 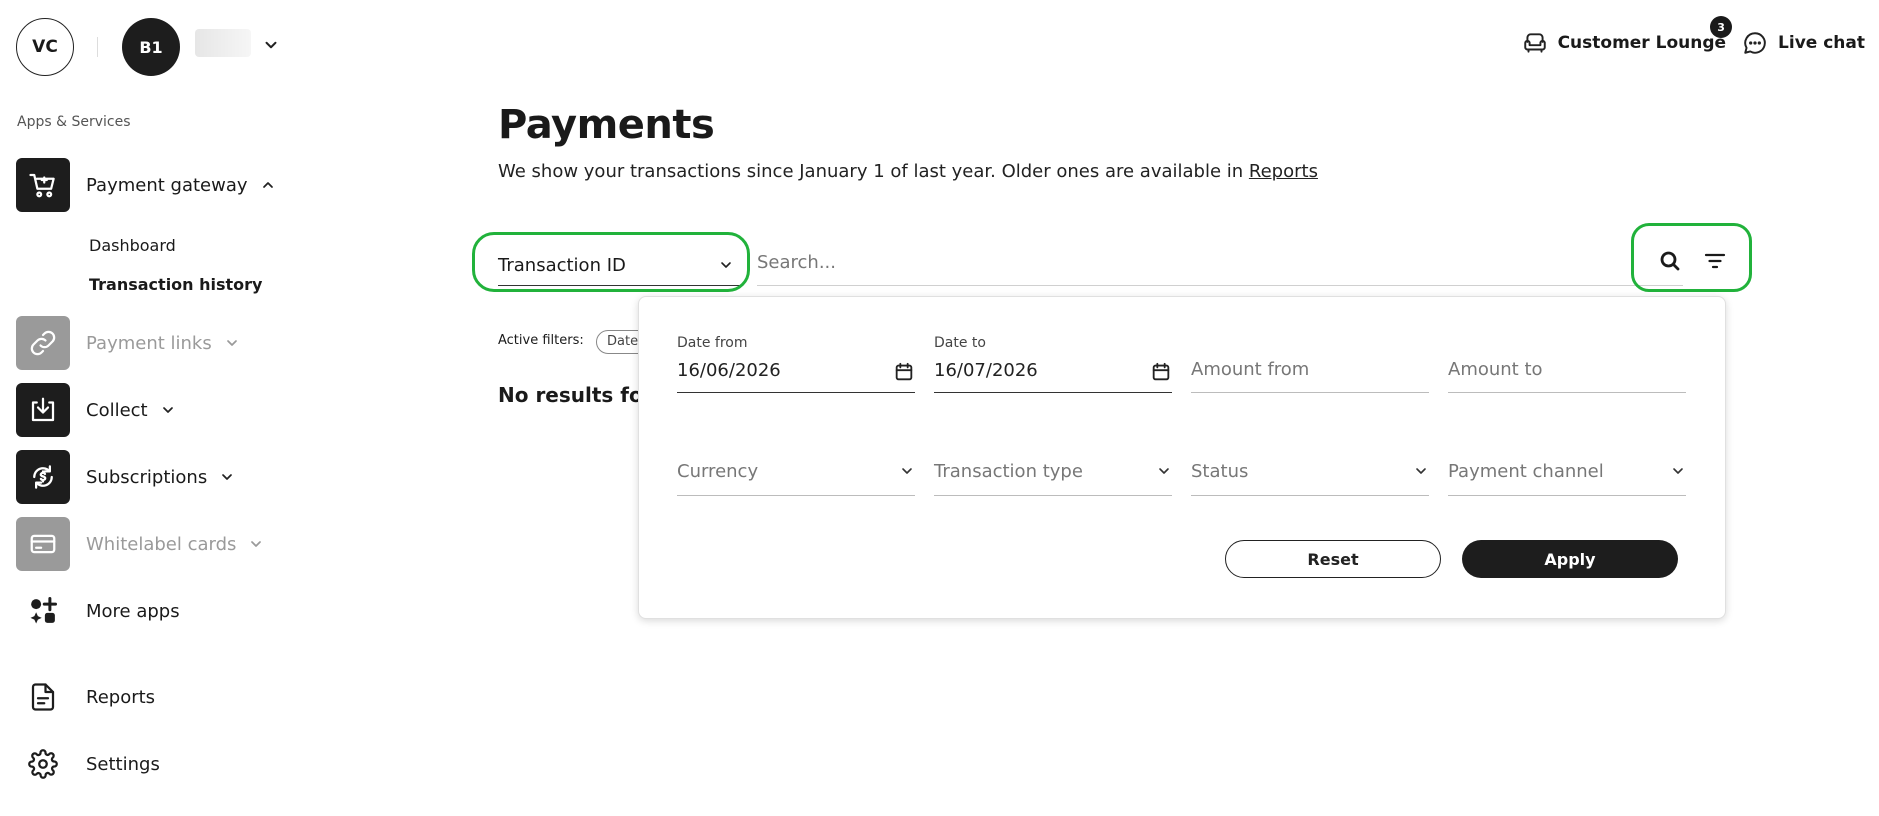 What do you see at coordinates (43, 185) in the screenshot?
I see `cart-icon` at bounding box center [43, 185].